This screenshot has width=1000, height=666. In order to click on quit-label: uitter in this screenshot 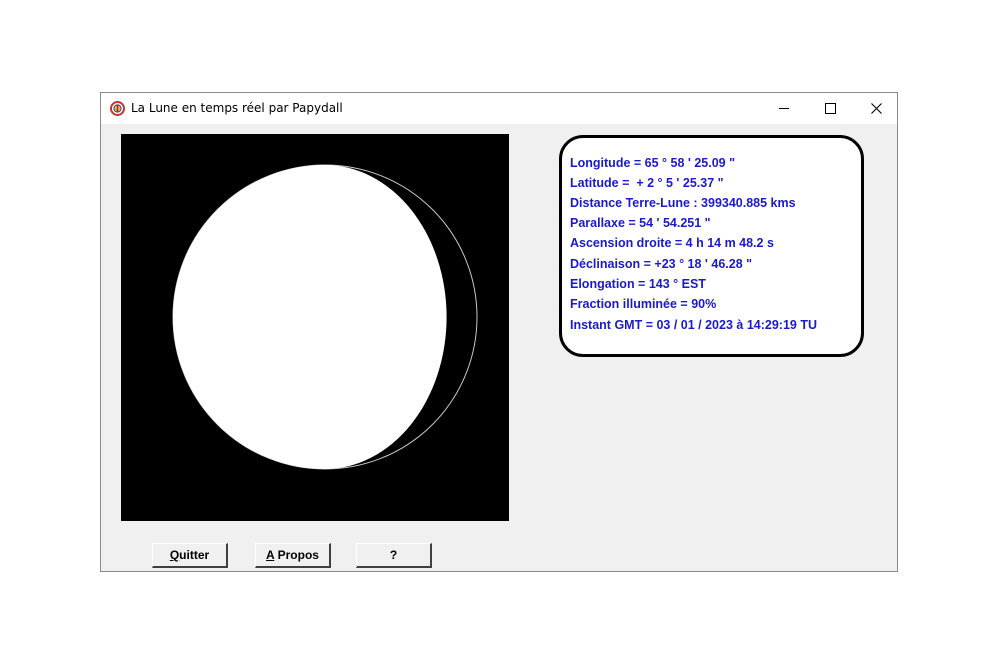, I will do `click(194, 555)`.